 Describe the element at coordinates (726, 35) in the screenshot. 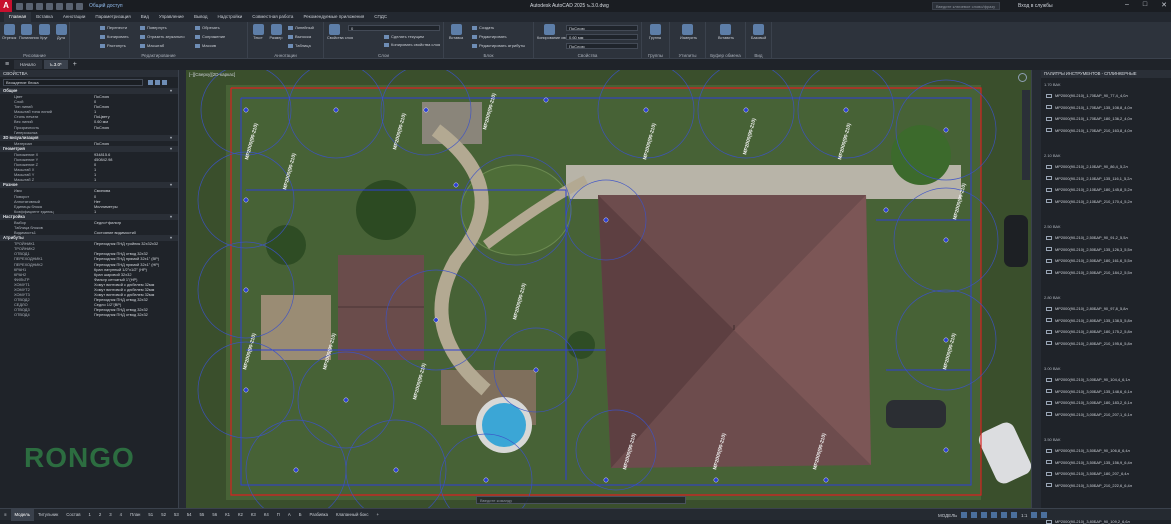

I see `paste-tool: Вставить` at that location.